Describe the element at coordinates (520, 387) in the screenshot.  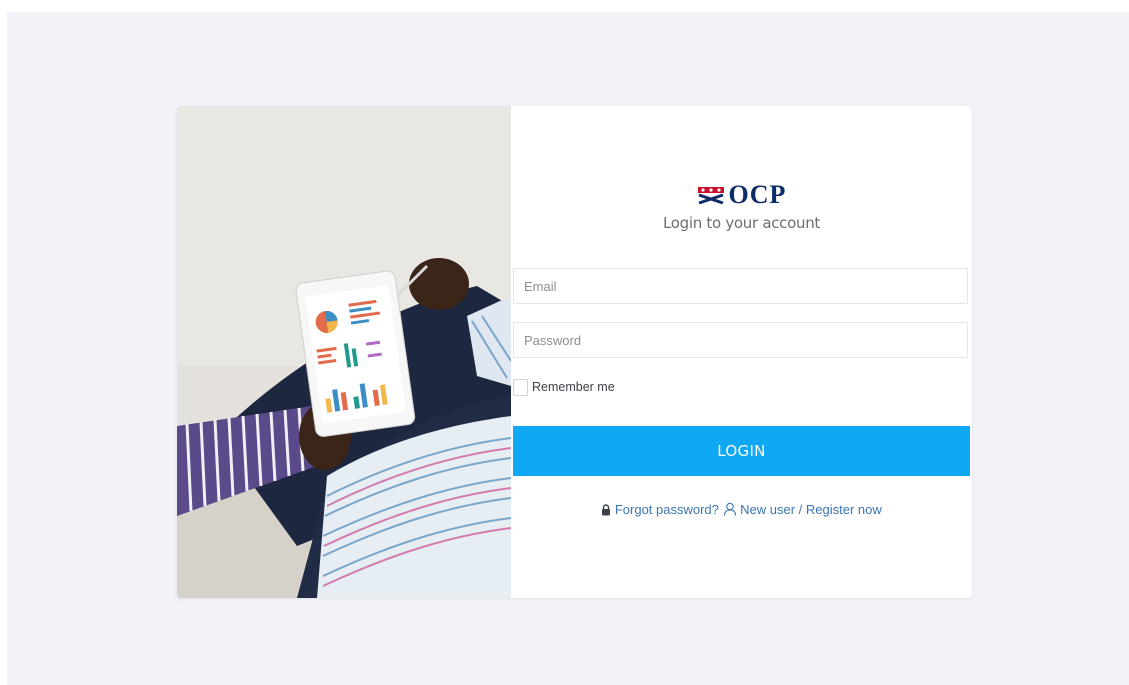
I see `remember-me-checkbox` at that location.